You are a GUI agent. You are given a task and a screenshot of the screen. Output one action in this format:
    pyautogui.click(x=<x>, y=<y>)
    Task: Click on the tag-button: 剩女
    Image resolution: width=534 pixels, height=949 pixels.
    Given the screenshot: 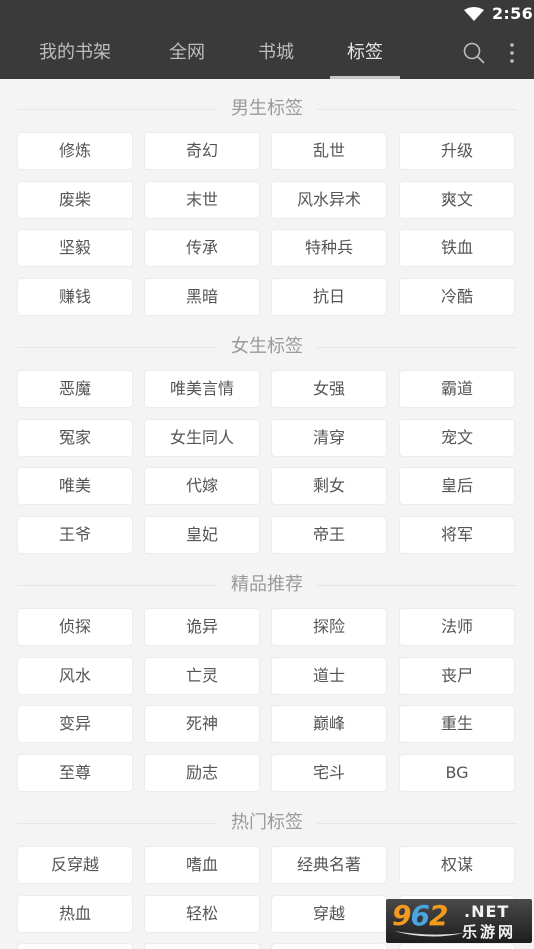 What is the action you would take?
    pyautogui.click(x=329, y=486)
    